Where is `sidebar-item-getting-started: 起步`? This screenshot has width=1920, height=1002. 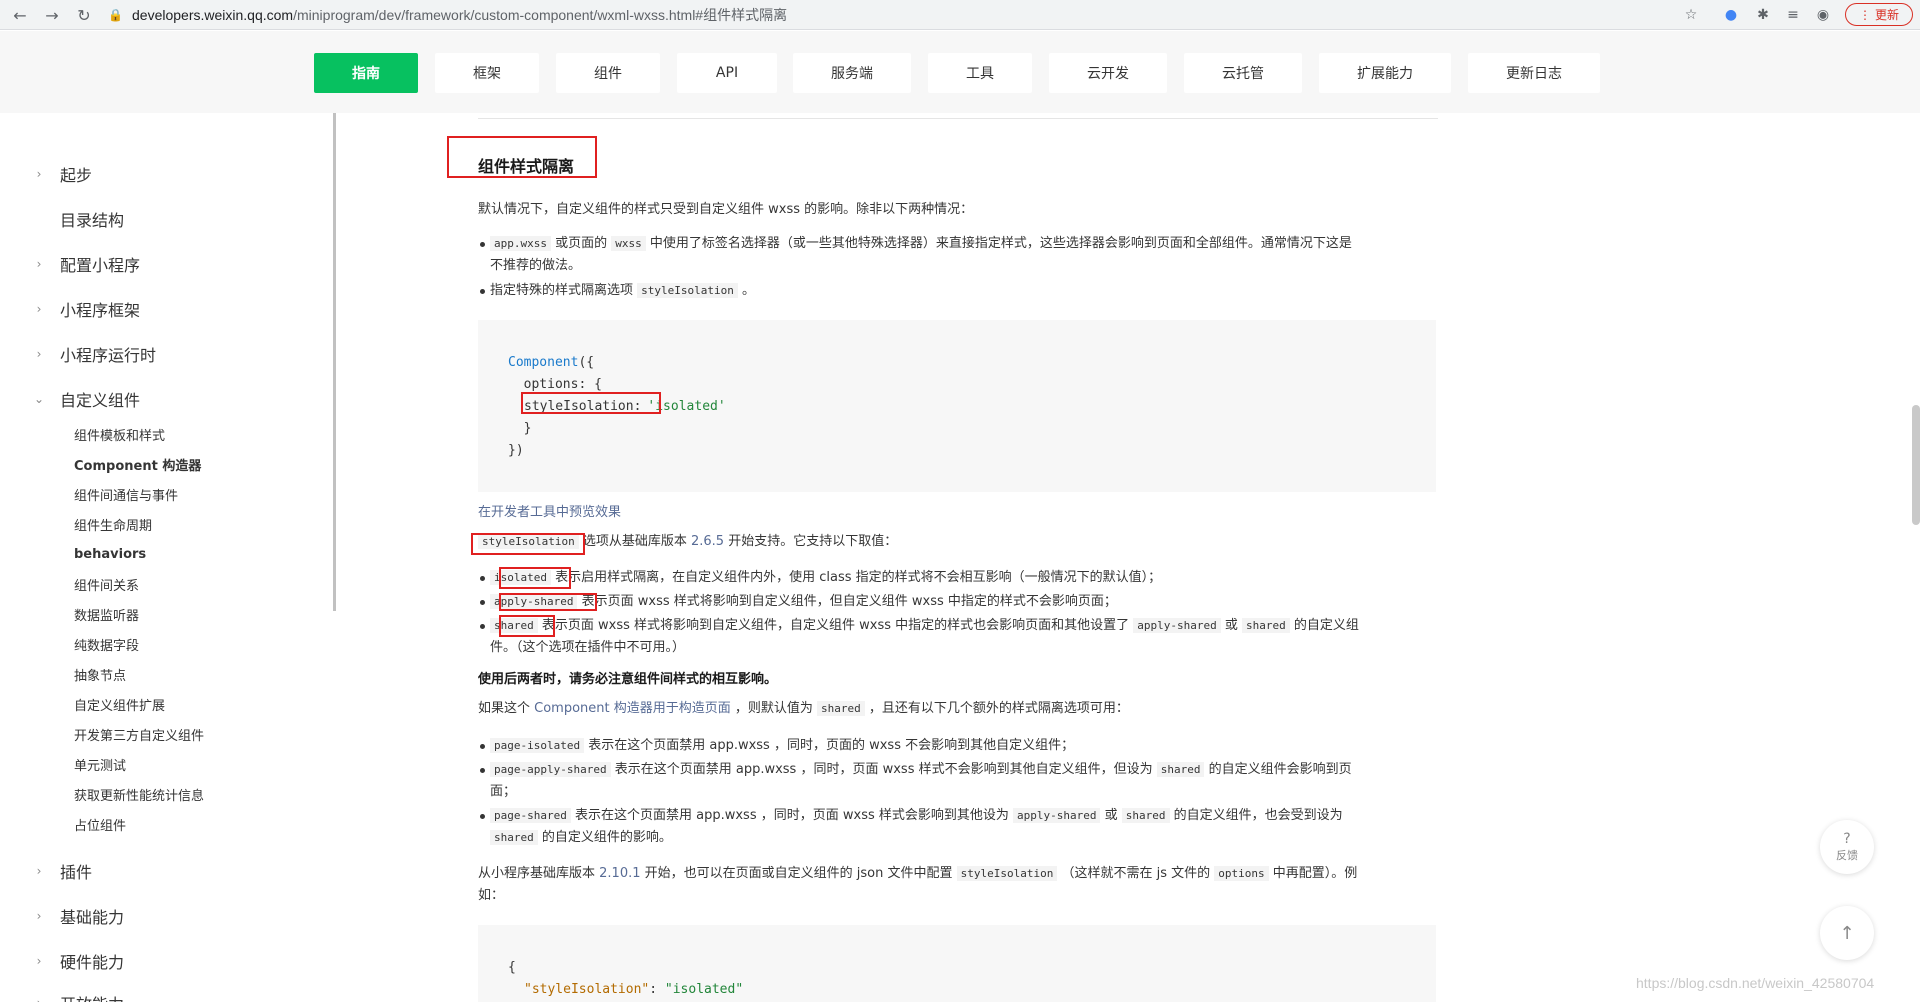
sidebar-item-getting-started: 起步 is located at coordinates (76, 174).